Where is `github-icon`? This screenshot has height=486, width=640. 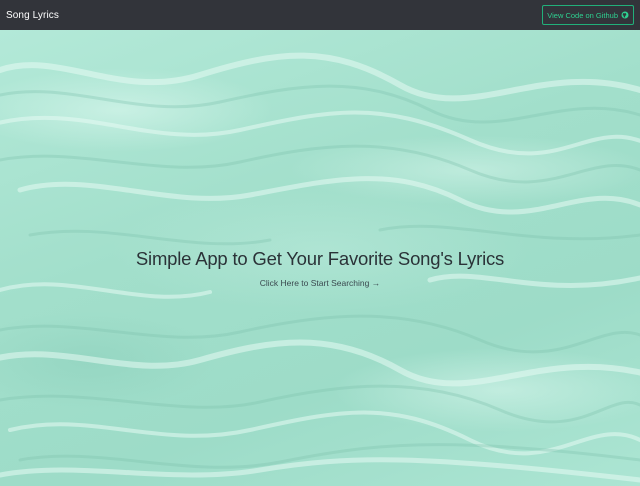 github-icon is located at coordinates (625, 15).